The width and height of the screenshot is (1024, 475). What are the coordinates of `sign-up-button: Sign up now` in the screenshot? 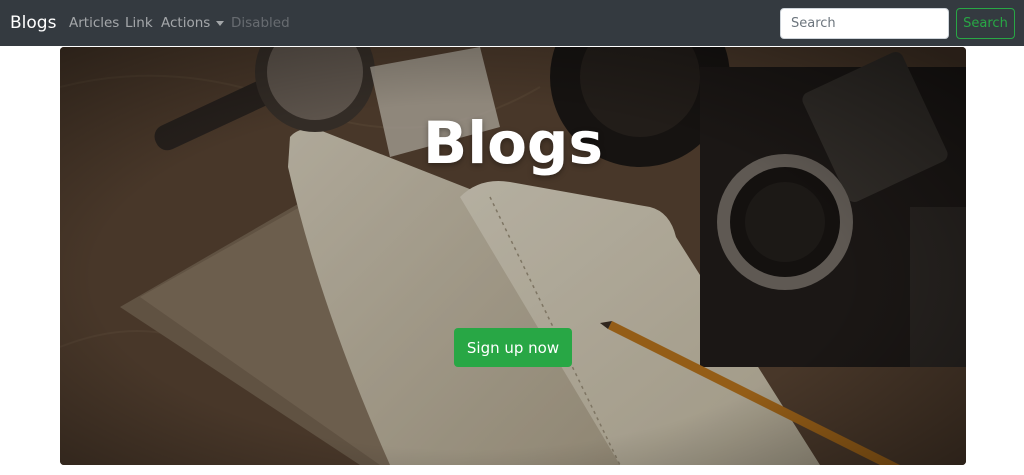 It's located at (513, 347).